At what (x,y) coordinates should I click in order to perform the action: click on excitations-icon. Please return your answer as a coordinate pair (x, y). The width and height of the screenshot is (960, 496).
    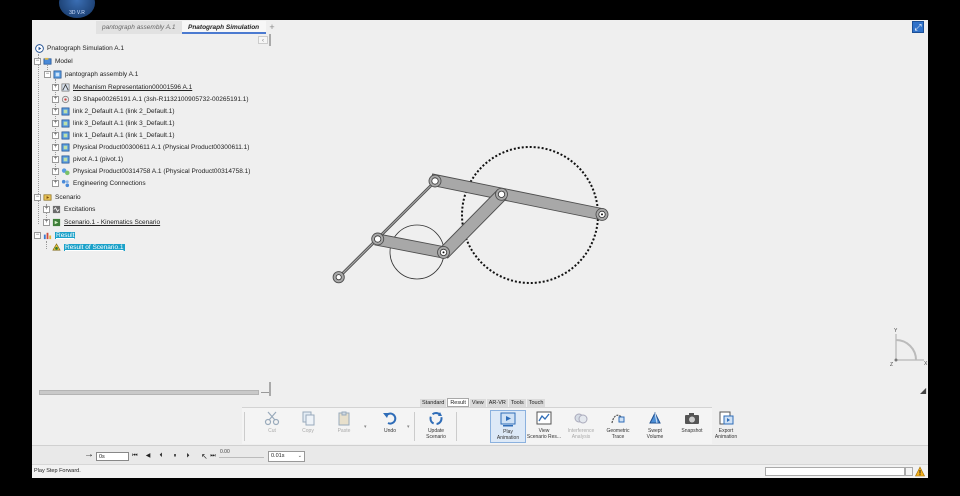
    Looking at the image, I should click on (56, 209).